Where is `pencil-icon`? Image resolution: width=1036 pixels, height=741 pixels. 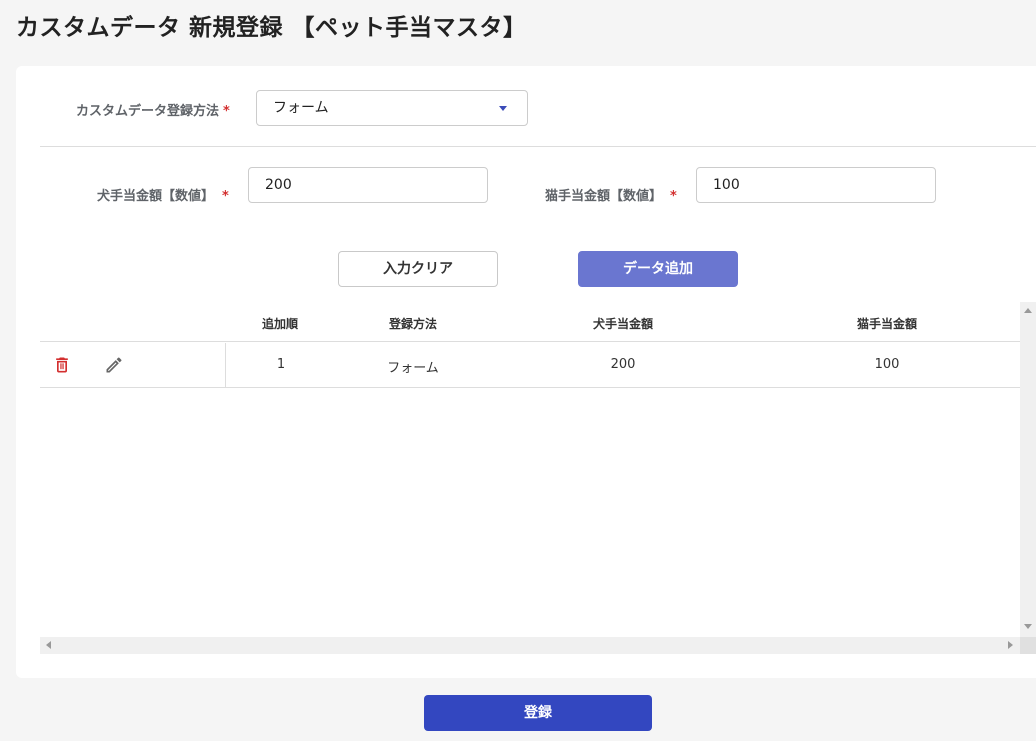 pencil-icon is located at coordinates (114, 365).